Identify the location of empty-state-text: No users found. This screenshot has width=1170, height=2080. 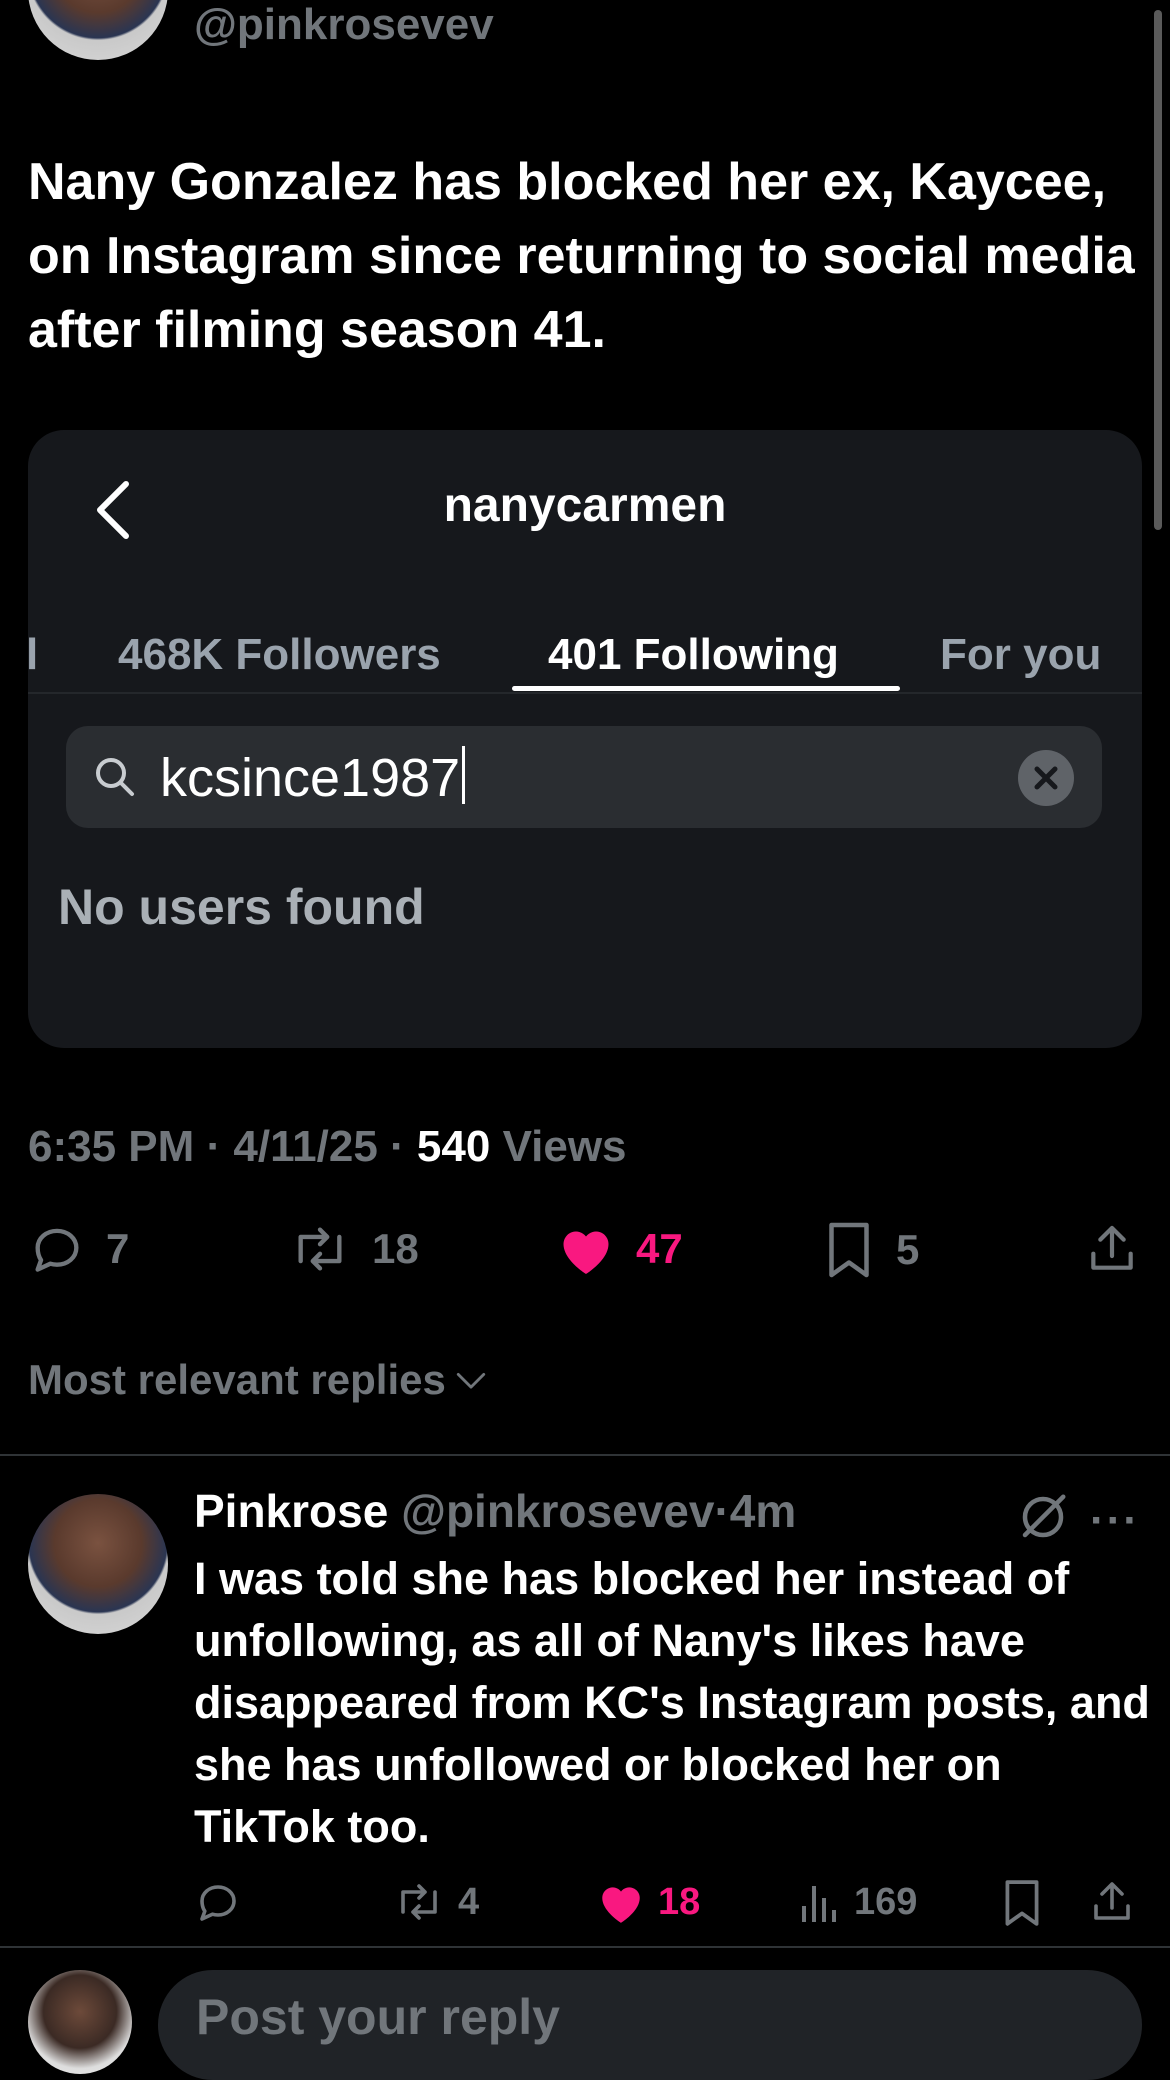
(241, 907).